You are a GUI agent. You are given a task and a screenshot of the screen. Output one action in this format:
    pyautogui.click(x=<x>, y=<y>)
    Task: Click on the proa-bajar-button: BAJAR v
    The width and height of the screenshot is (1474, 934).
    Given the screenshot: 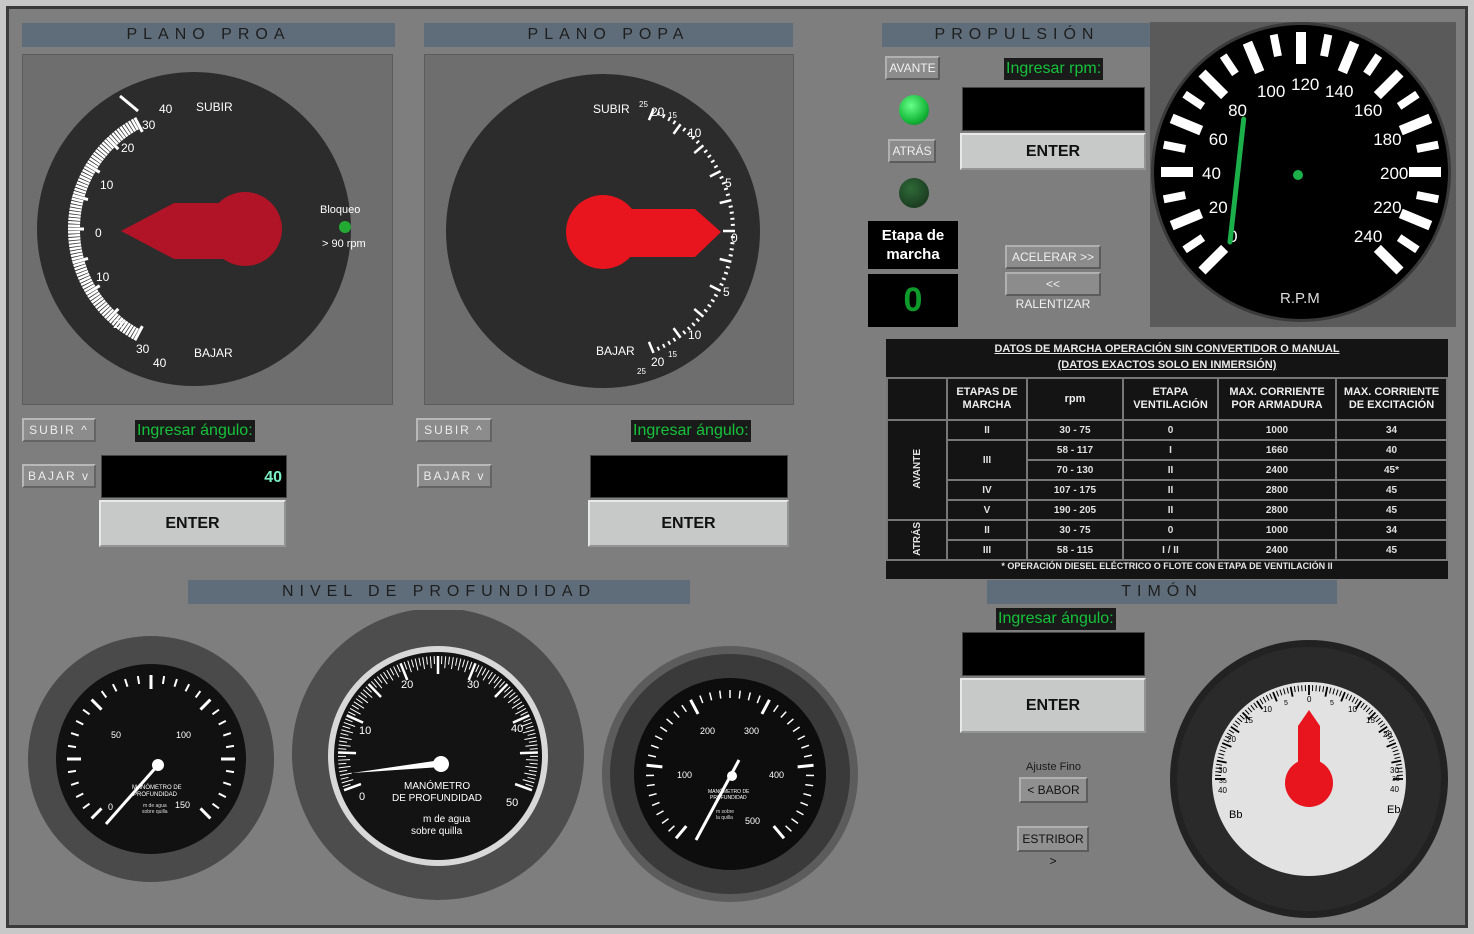 What is the action you would take?
    pyautogui.click(x=59, y=476)
    